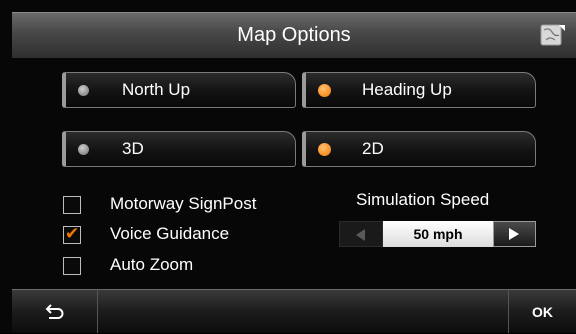 The image size is (576, 334). I want to click on speed-decrease-button, so click(361, 234).